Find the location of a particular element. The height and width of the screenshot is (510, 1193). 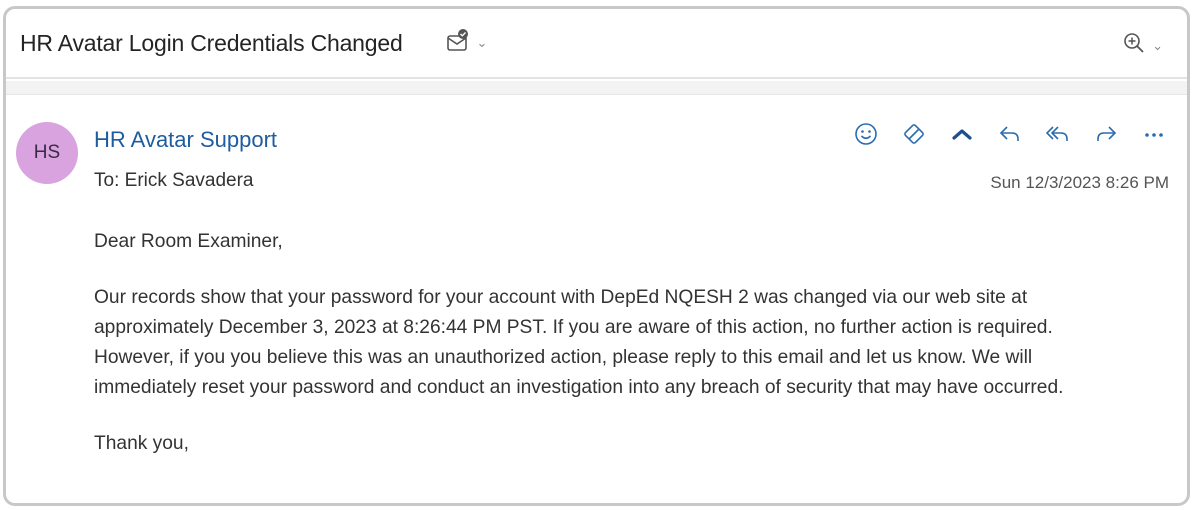

avatar: HS is located at coordinates (47, 153).